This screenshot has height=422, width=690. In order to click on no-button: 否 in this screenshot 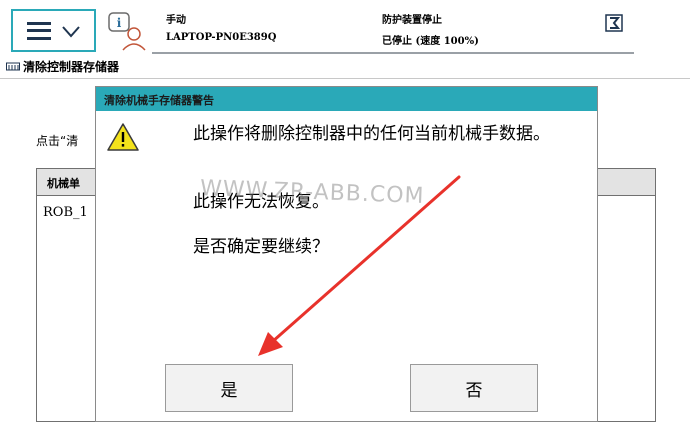, I will do `click(474, 388)`.